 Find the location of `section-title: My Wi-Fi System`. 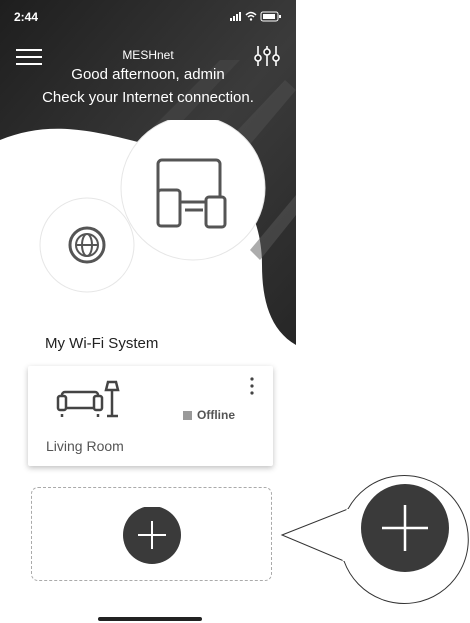

section-title: My Wi-Fi System is located at coordinates (102, 343).